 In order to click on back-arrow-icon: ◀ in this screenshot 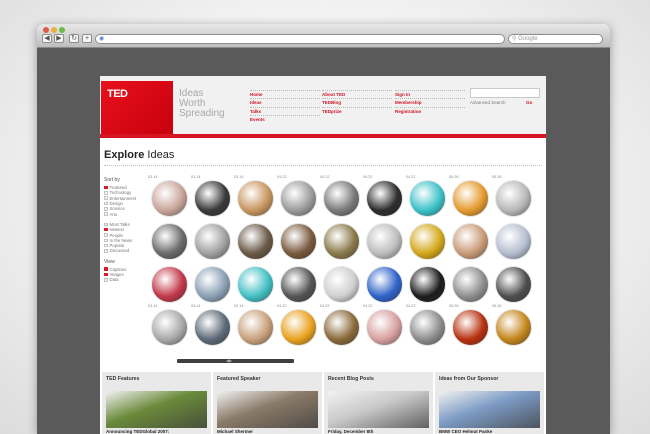, I will do `click(47, 38)`.